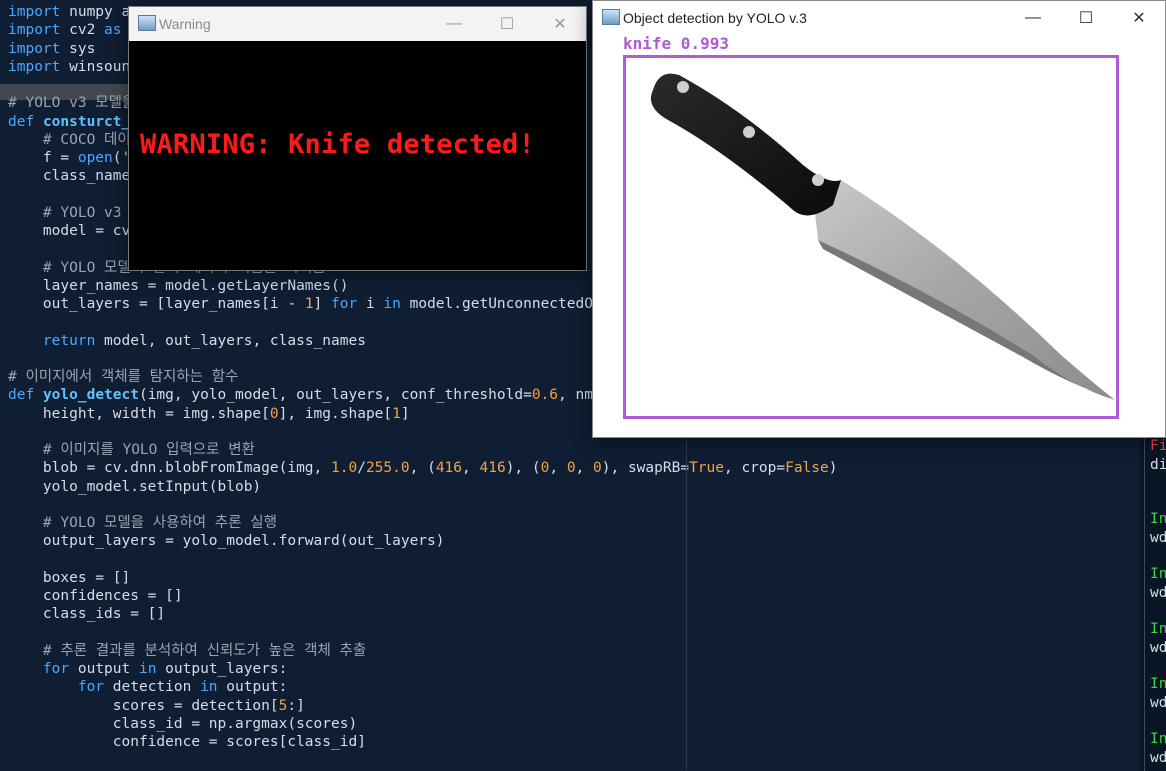 This screenshot has height=771, width=1166. What do you see at coordinates (422, 578) in the screenshot?
I see `code-line: boxes = []` at bounding box center [422, 578].